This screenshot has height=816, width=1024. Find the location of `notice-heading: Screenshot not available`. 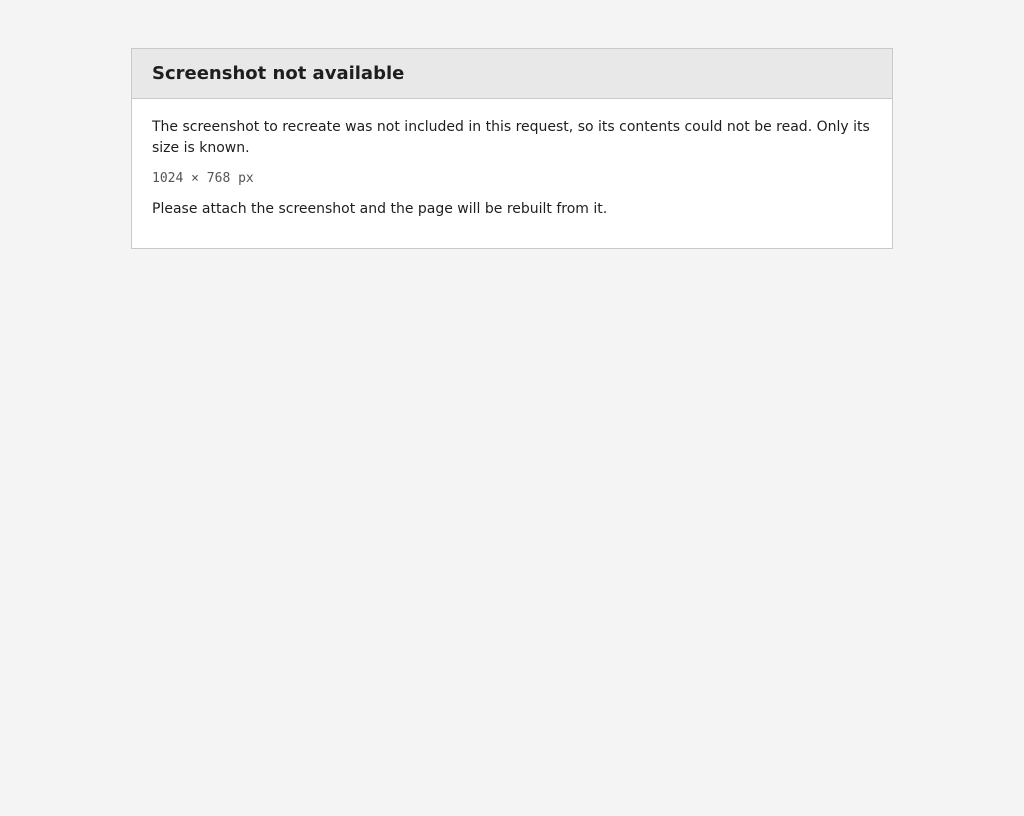

notice-heading: Screenshot not available is located at coordinates (278, 73).